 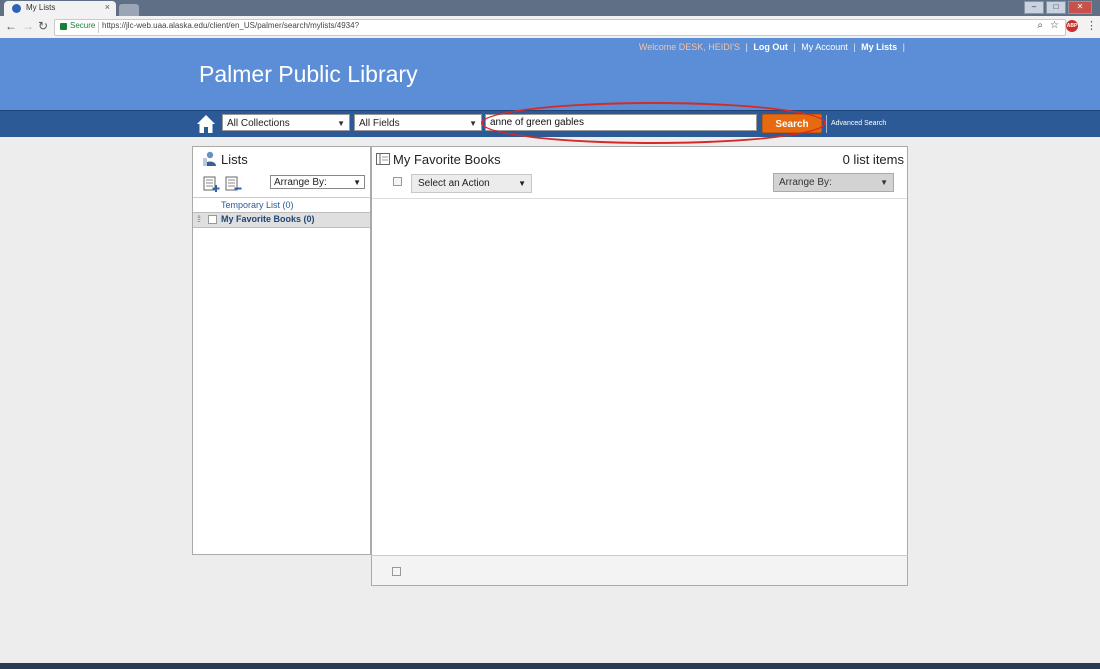 What do you see at coordinates (212, 184) in the screenshot?
I see `add-list-icon` at bounding box center [212, 184].